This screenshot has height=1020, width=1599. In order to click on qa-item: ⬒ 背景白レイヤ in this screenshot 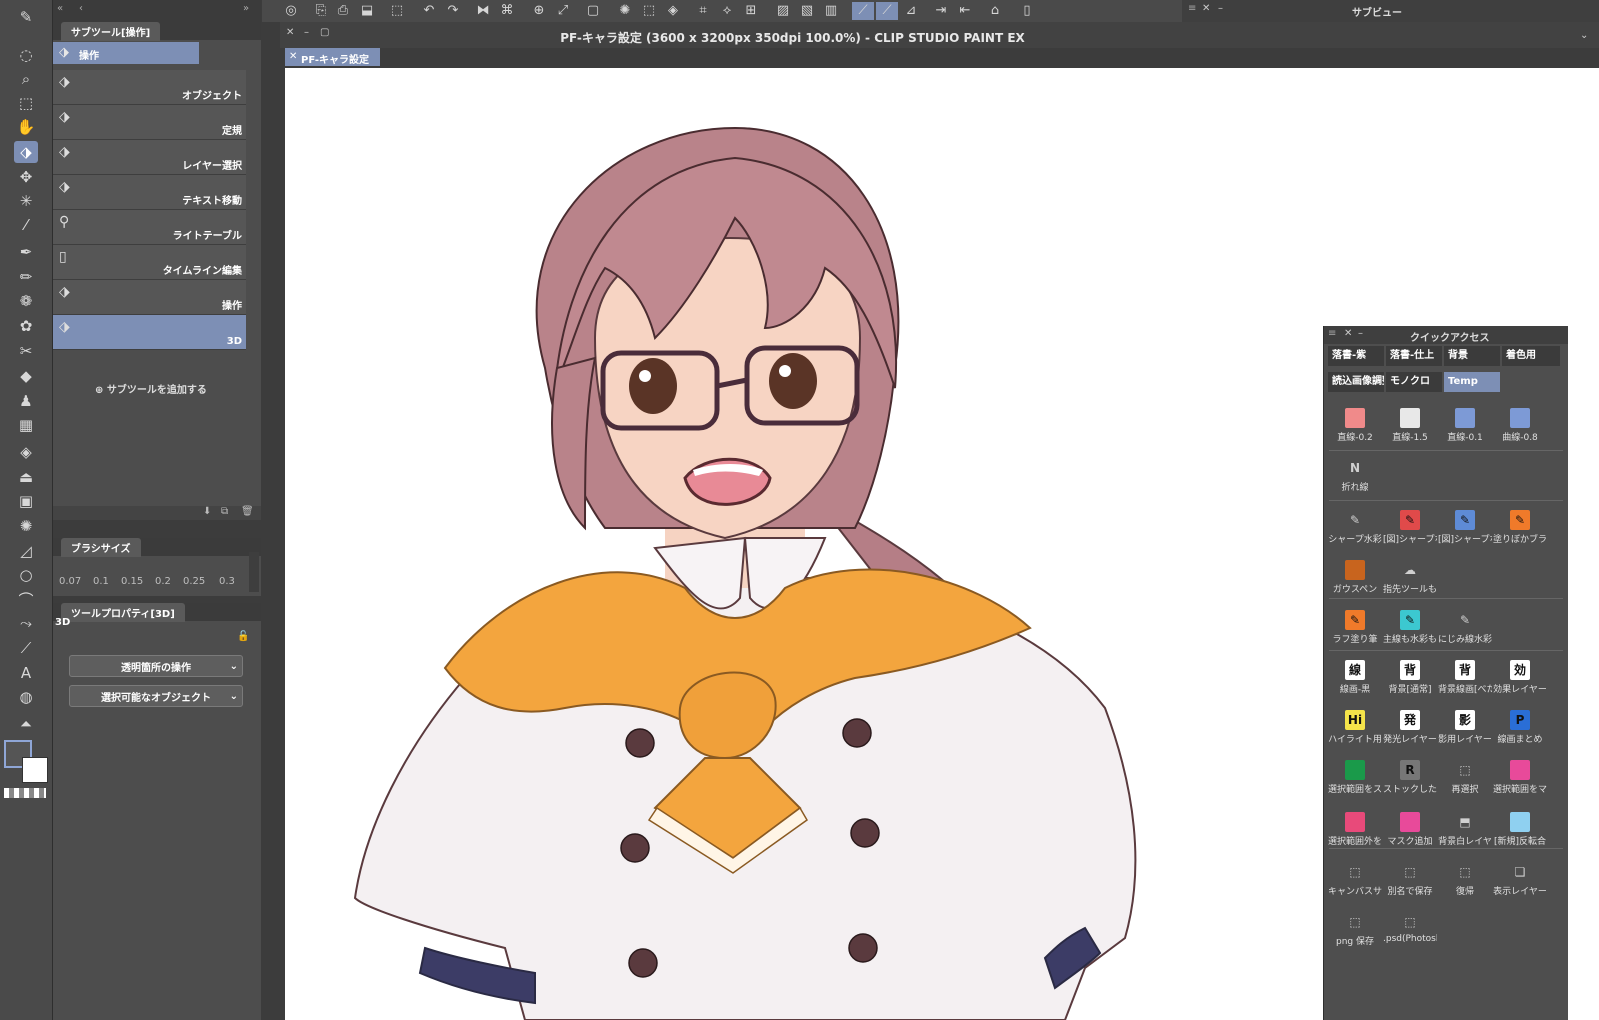, I will do `click(1465, 831)`.